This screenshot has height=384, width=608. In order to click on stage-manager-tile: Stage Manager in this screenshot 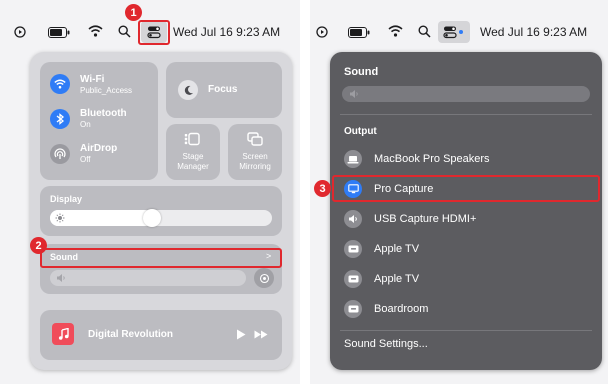, I will do `click(193, 152)`.